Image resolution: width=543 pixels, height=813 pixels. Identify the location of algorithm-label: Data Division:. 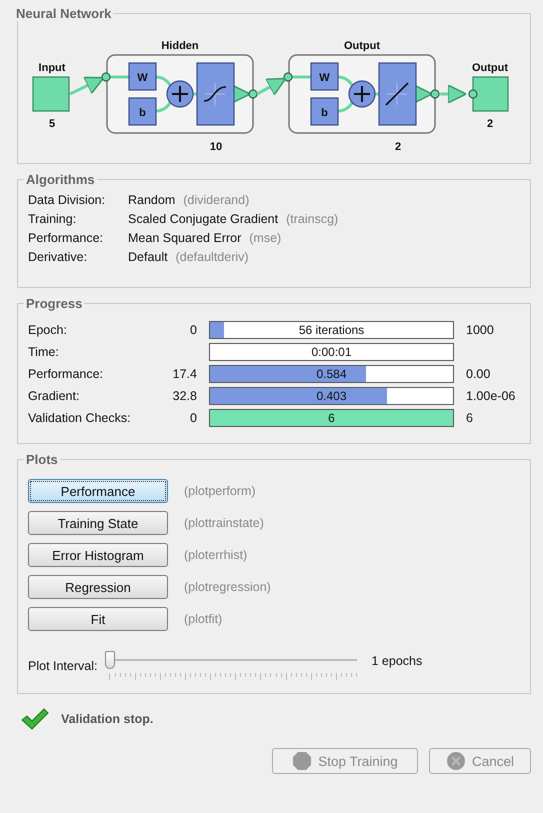
(67, 200).